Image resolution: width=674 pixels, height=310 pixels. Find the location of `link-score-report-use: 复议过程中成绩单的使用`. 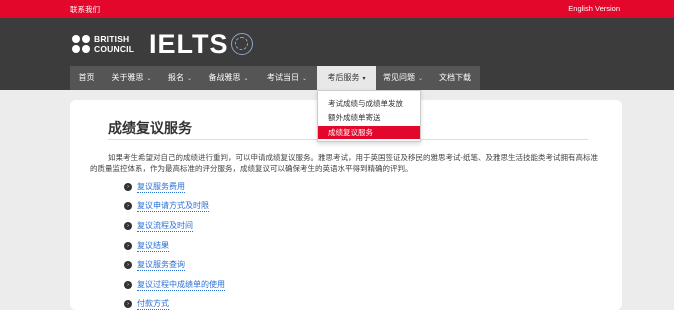

link-score-report-use: 复议过程中成绩单的使用 is located at coordinates (181, 285).